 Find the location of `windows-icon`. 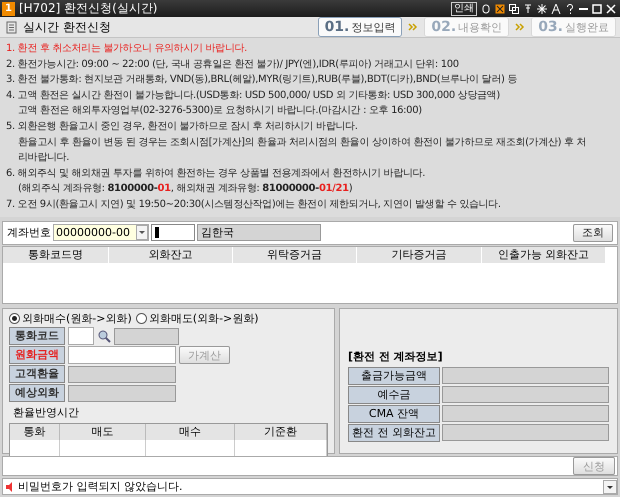

windows-icon is located at coordinates (514, 9).